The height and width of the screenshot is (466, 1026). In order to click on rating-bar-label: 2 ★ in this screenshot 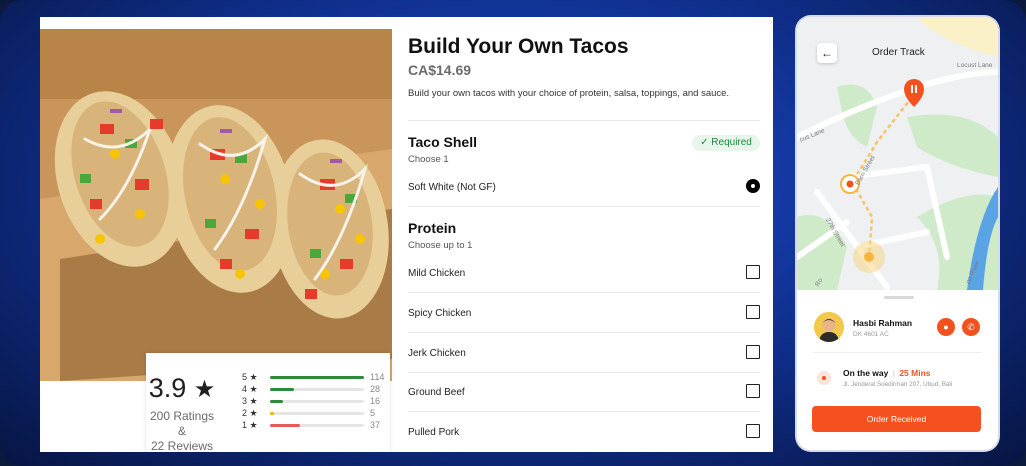, I will do `click(250, 413)`.